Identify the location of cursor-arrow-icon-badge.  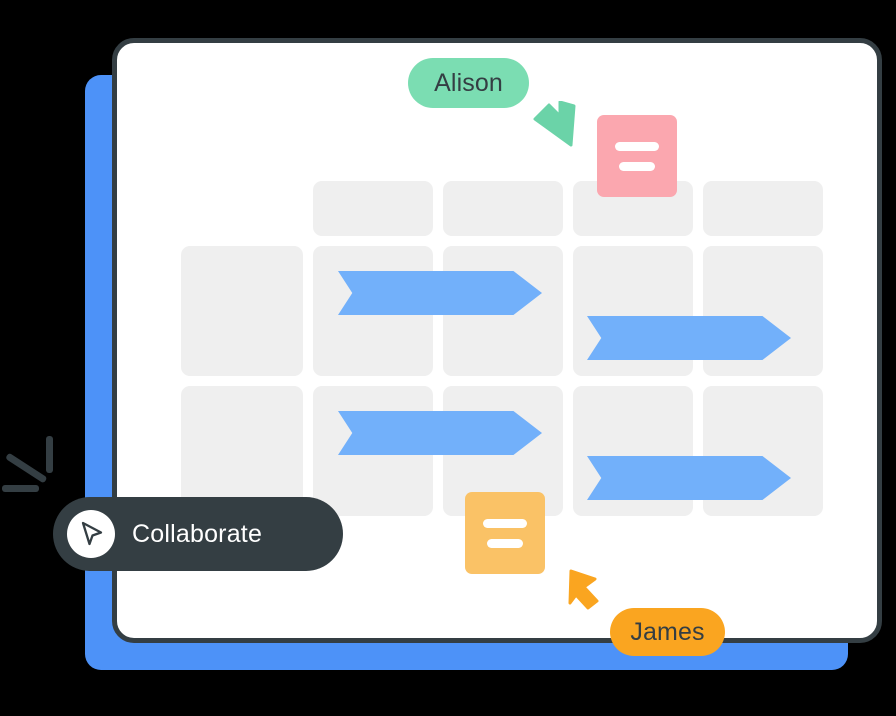
(91, 534).